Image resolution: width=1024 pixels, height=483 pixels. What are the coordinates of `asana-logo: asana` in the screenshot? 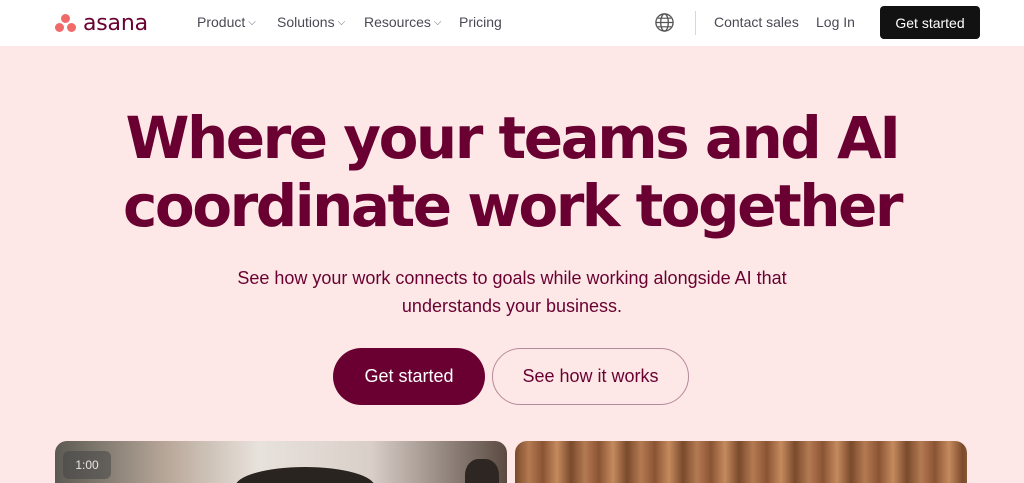 It's located at (101, 23).